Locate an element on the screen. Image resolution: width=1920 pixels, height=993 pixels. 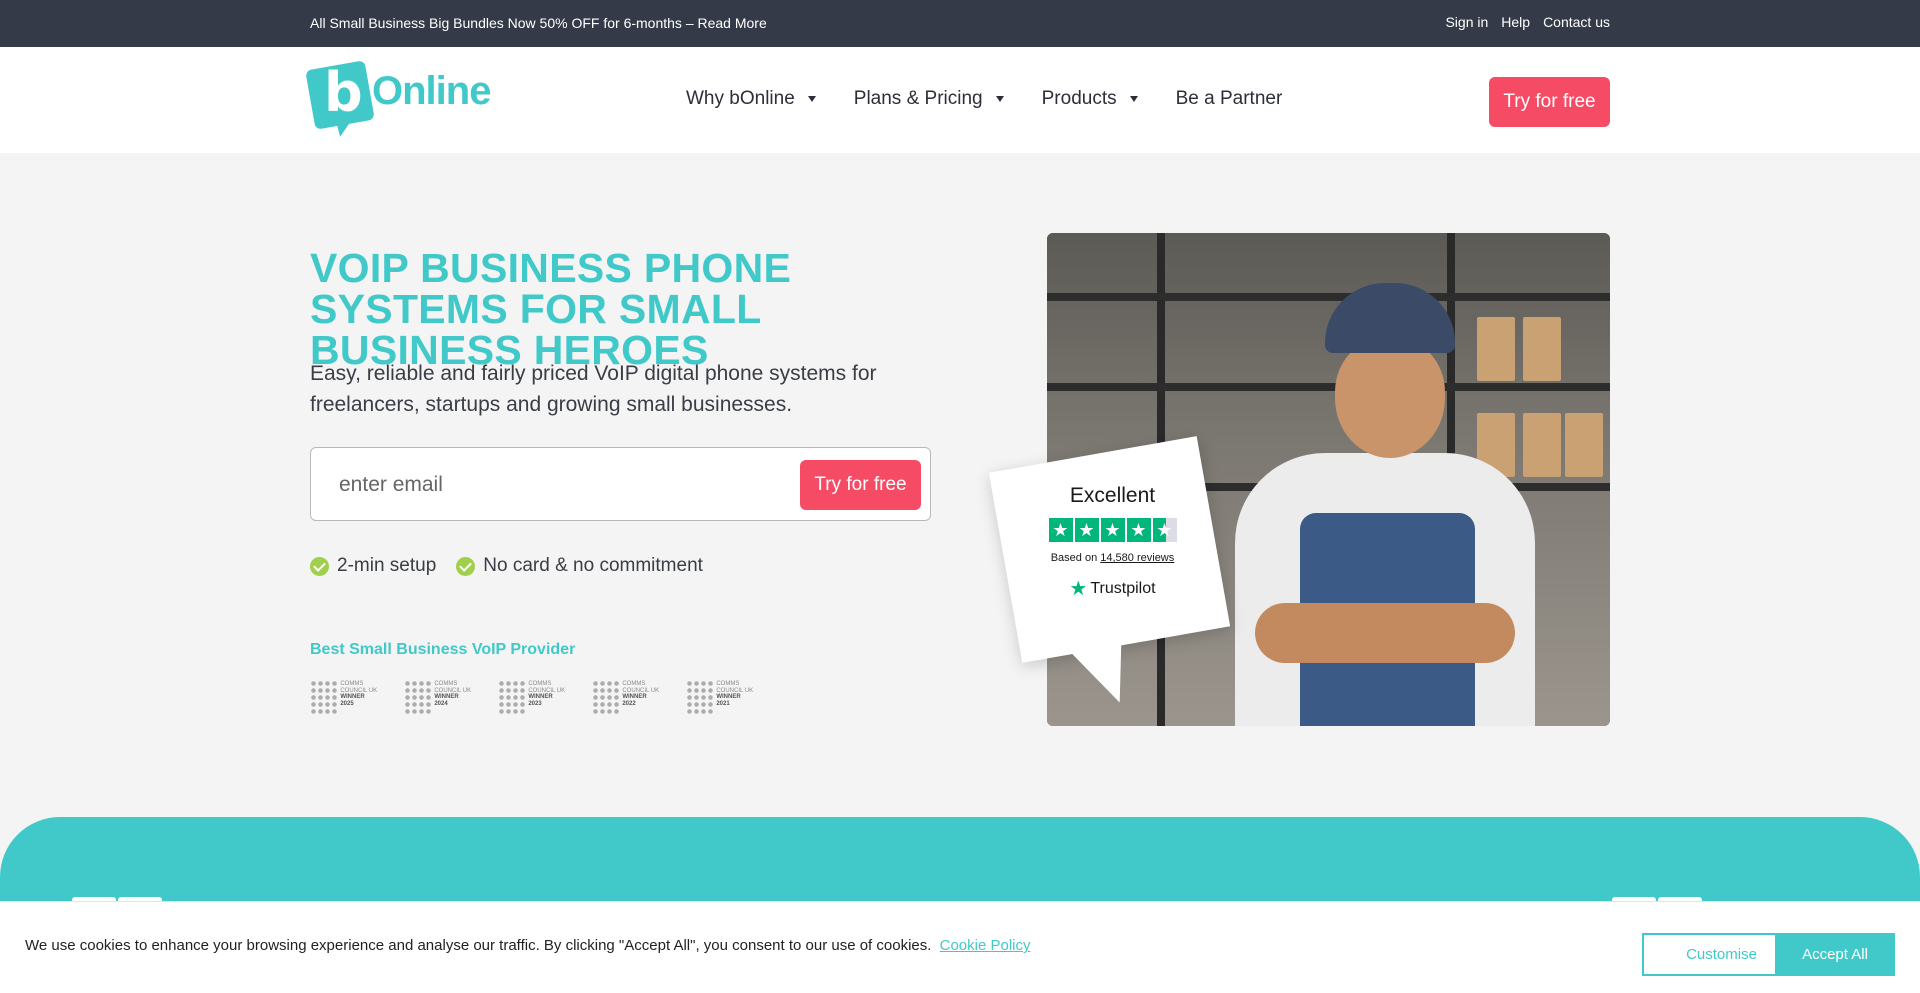
nav-label: Why bOnline is located at coordinates (740, 98).